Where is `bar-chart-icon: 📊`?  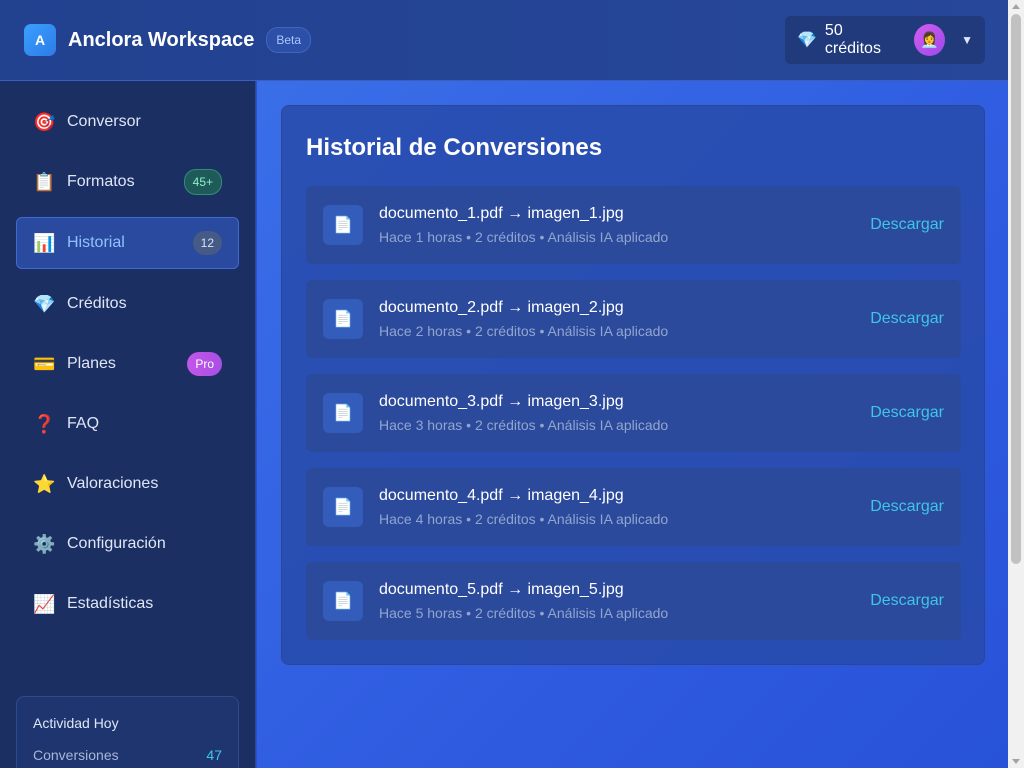
bar-chart-icon: 📊 is located at coordinates (44, 242).